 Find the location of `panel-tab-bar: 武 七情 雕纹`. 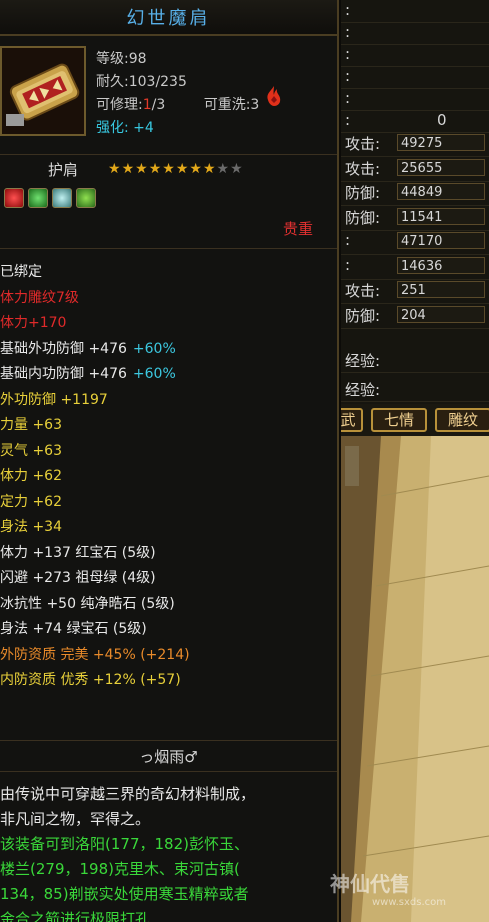

panel-tab-bar: 武 七情 雕纹 is located at coordinates (415, 420).